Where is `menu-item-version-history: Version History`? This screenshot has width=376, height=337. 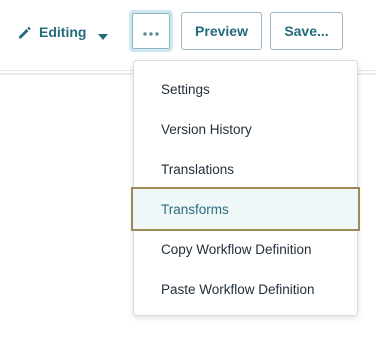
menu-item-version-history: Version History is located at coordinates (245, 129).